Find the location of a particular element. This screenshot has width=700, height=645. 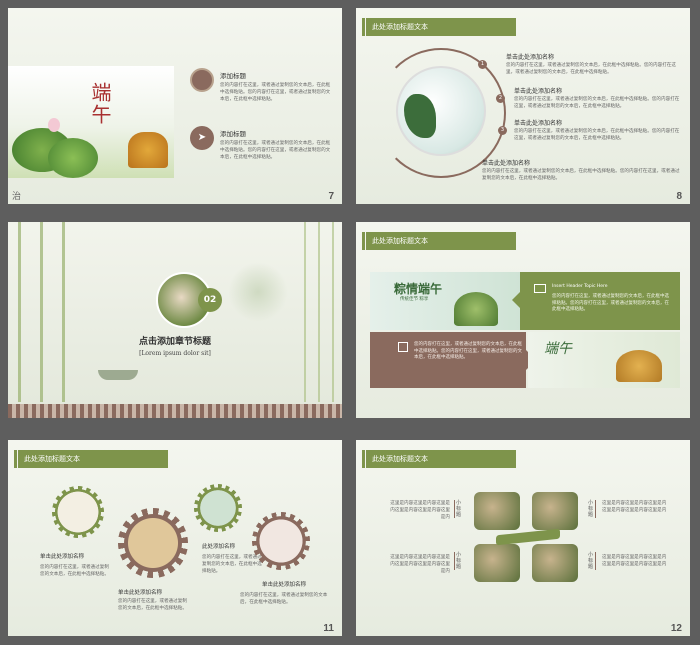

step-number: 2 is located at coordinates (500, 98).